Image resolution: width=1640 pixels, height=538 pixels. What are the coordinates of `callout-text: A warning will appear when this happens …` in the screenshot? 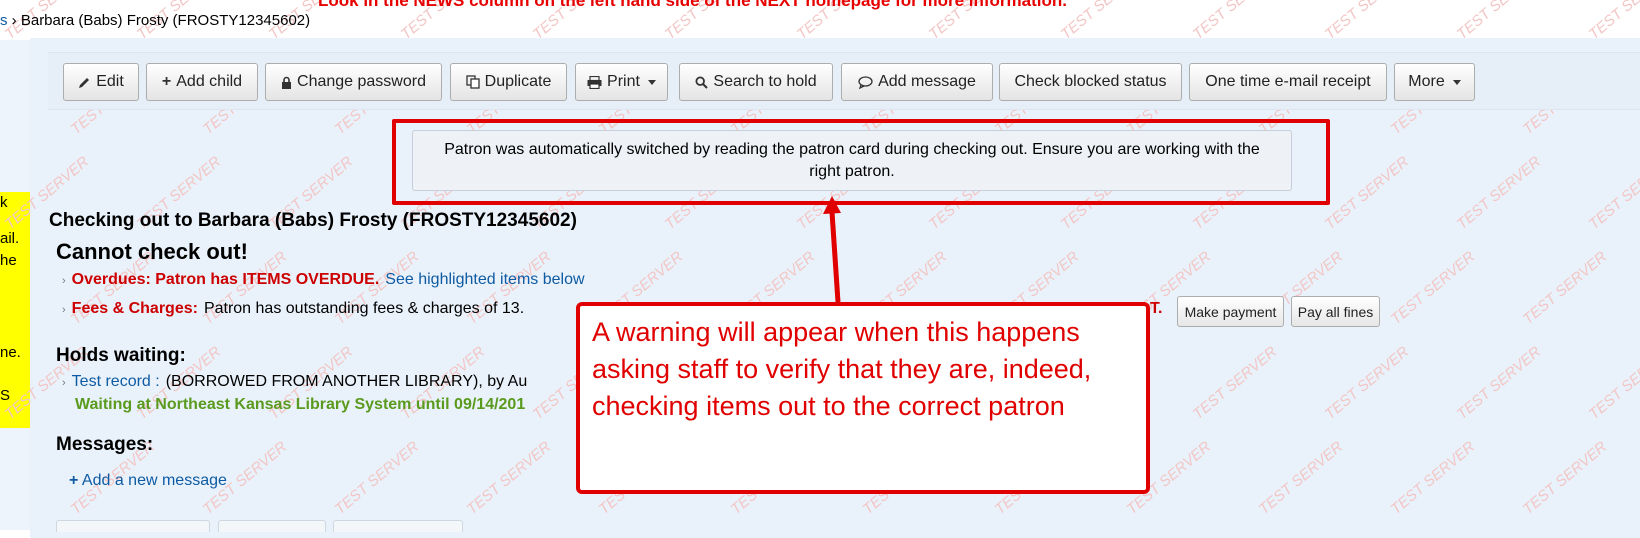 It's located at (842, 369).